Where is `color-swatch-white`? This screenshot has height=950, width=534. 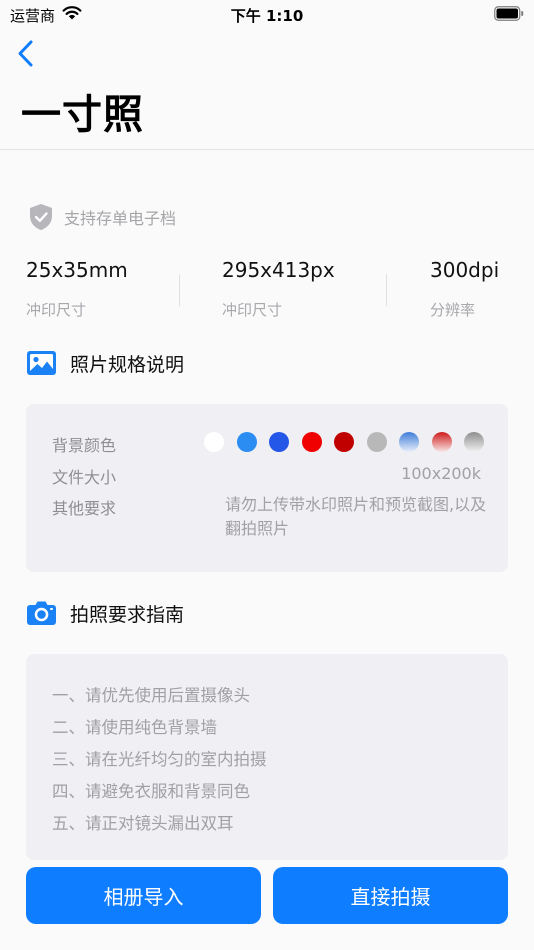
color-swatch-white is located at coordinates (214, 442).